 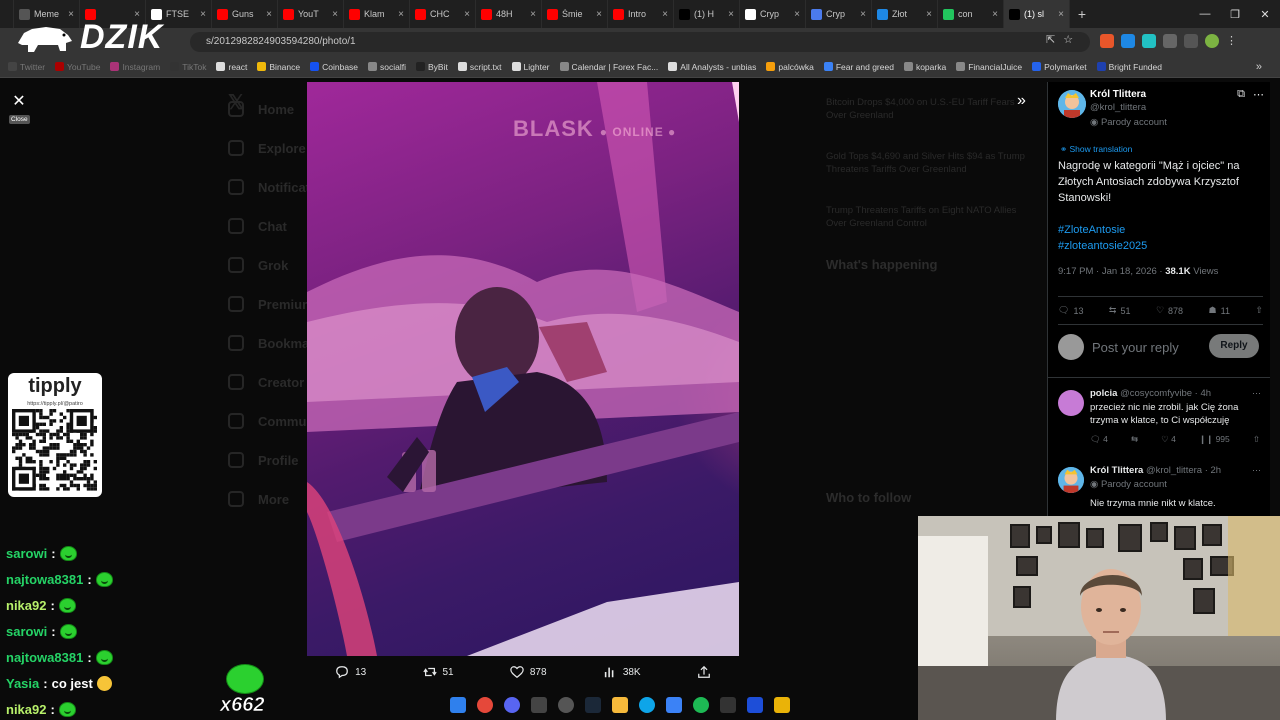 I want to click on bookmark-item: All Analysts - unbias, so click(x=712, y=67).